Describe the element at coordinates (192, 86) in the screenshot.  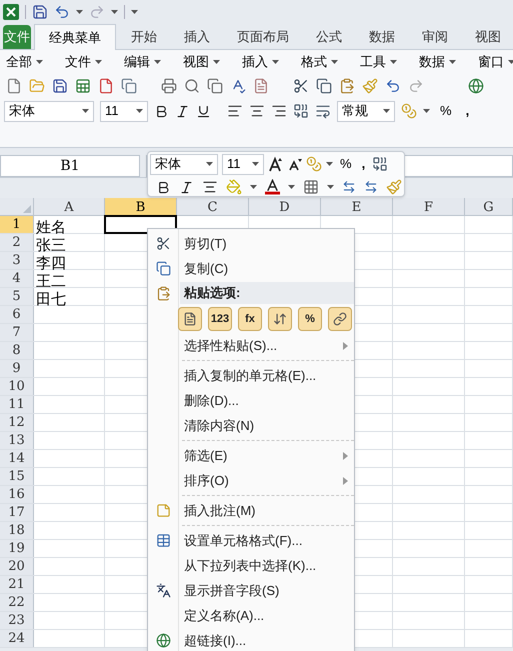
I see `preview-icon` at that location.